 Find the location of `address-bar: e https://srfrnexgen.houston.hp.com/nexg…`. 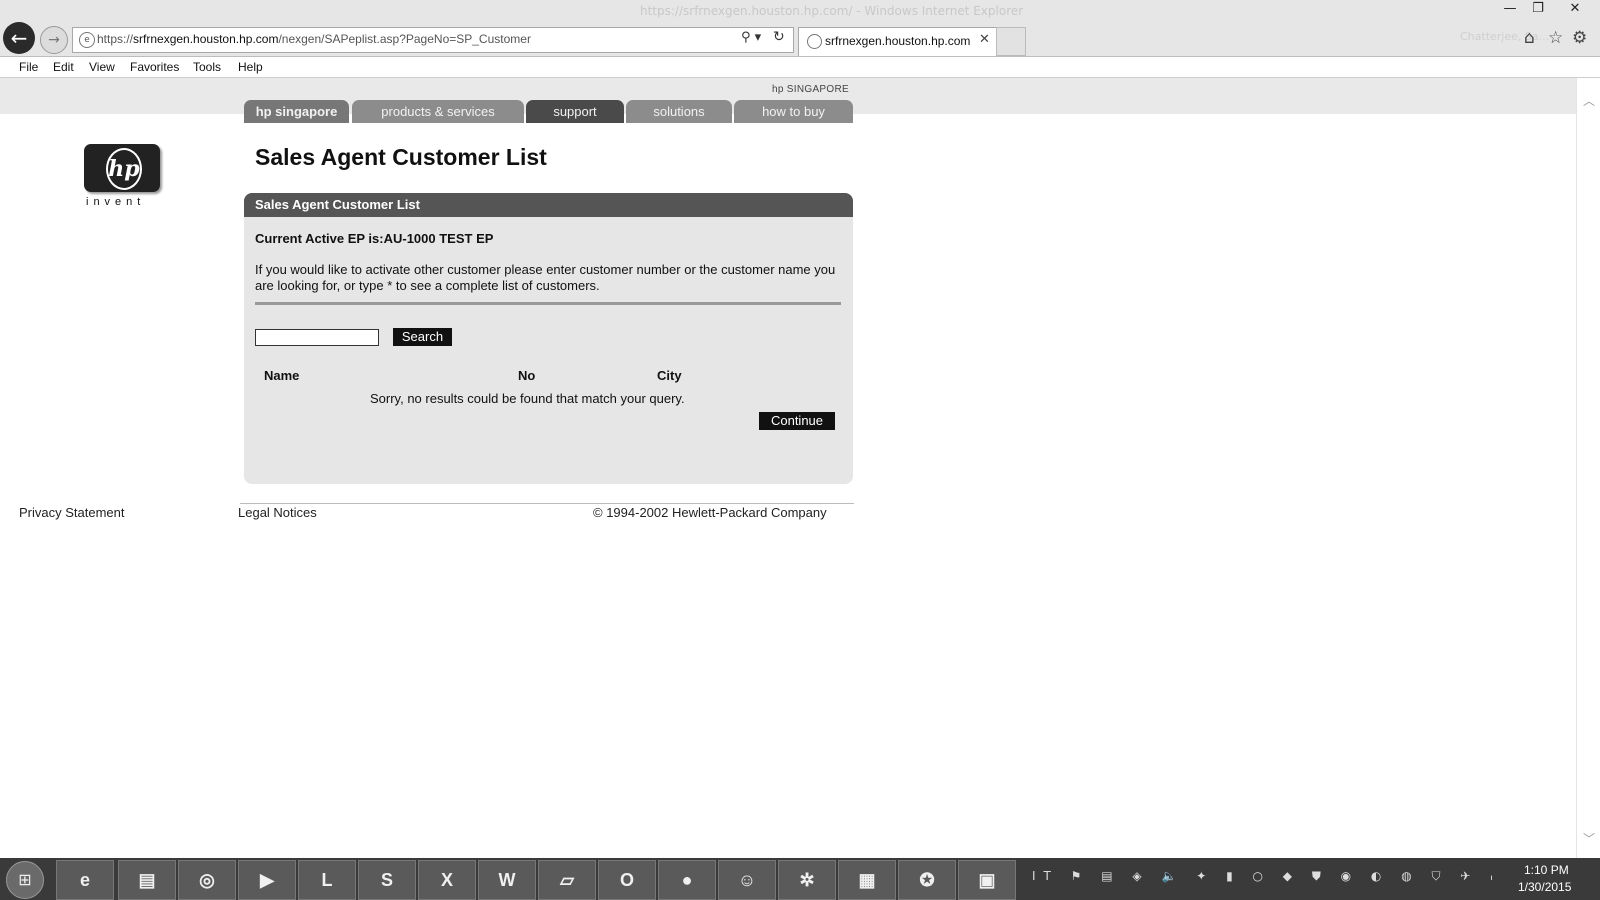

address-bar: e https://srfrnexgen.houston.hp.com/nexg… is located at coordinates (433, 40).